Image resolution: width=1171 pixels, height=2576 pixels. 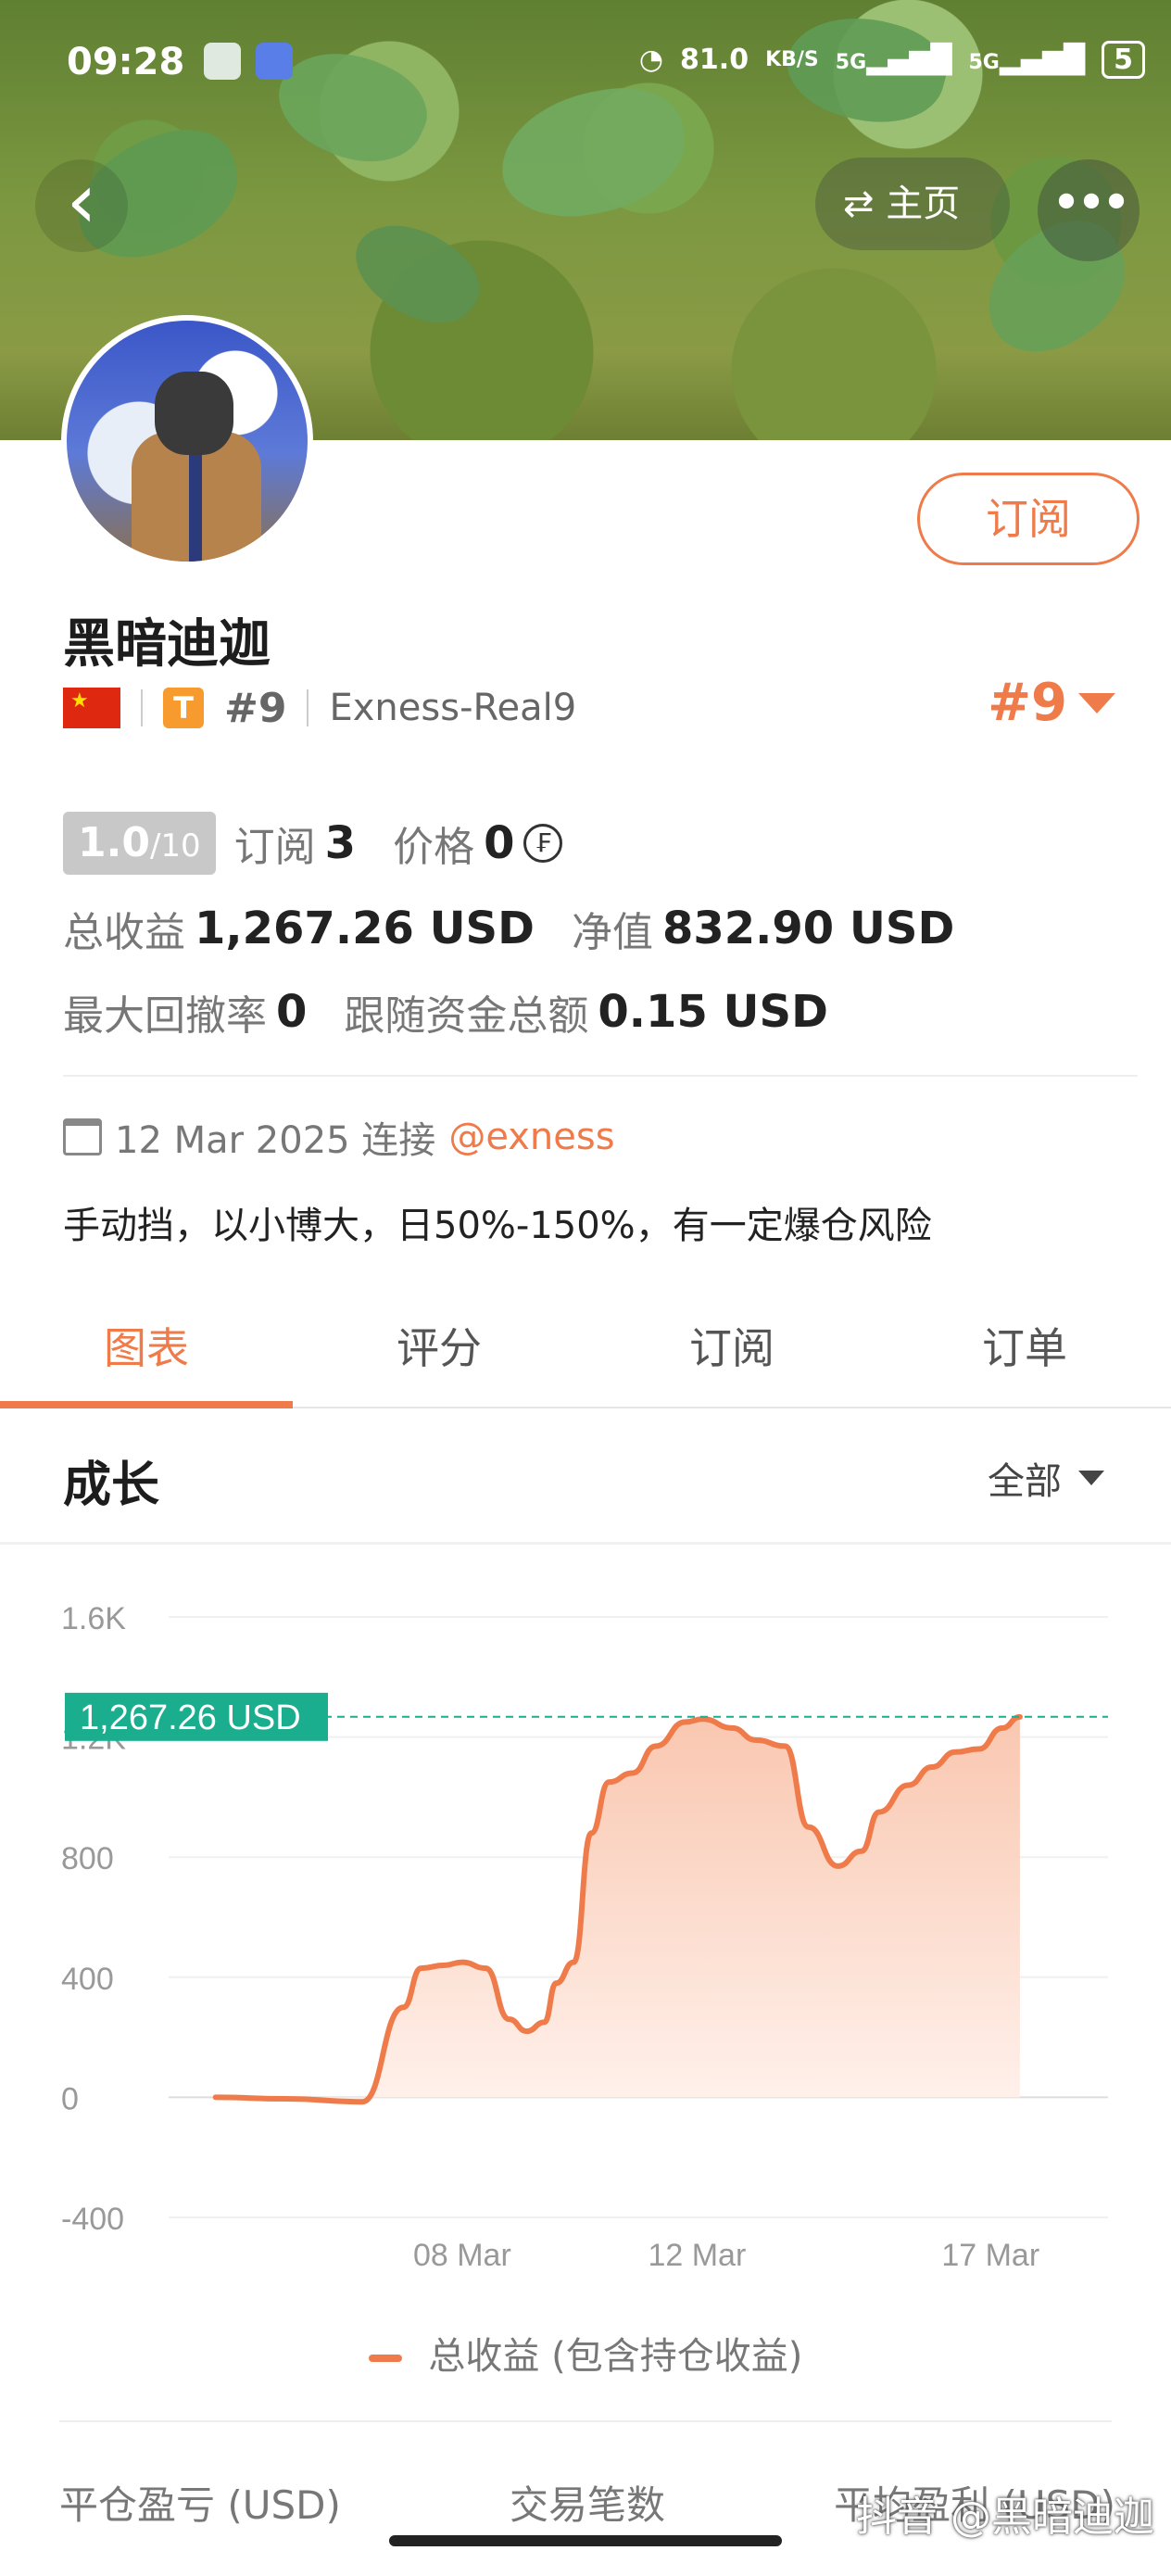 What do you see at coordinates (165, 1016) in the screenshot?
I see `max-drawdown-label: 最大回撤率` at bounding box center [165, 1016].